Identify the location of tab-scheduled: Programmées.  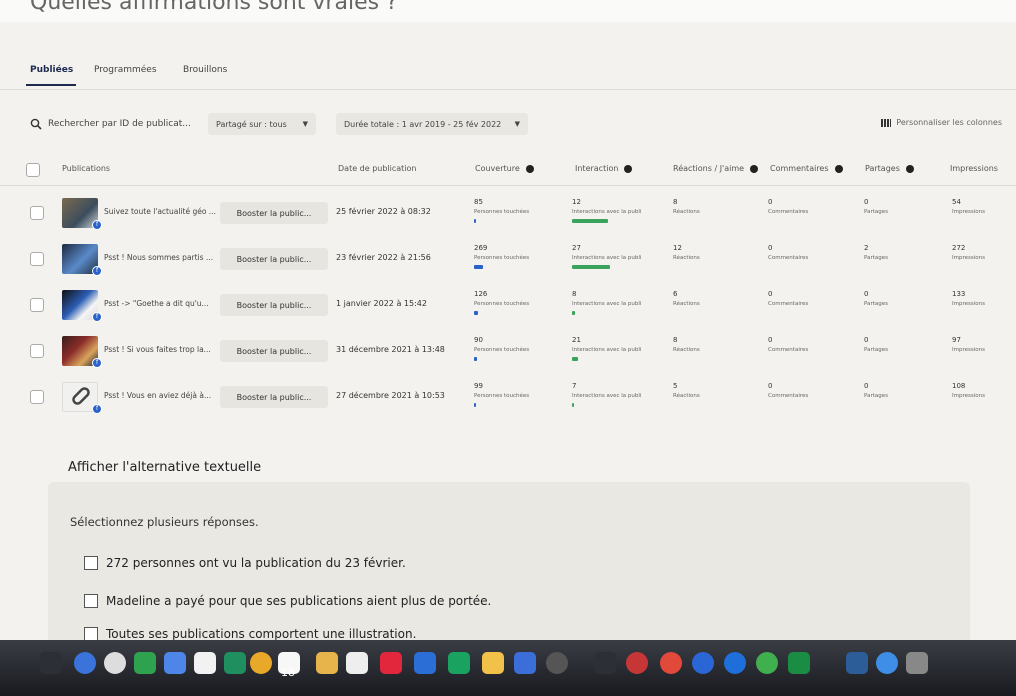
(125, 70).